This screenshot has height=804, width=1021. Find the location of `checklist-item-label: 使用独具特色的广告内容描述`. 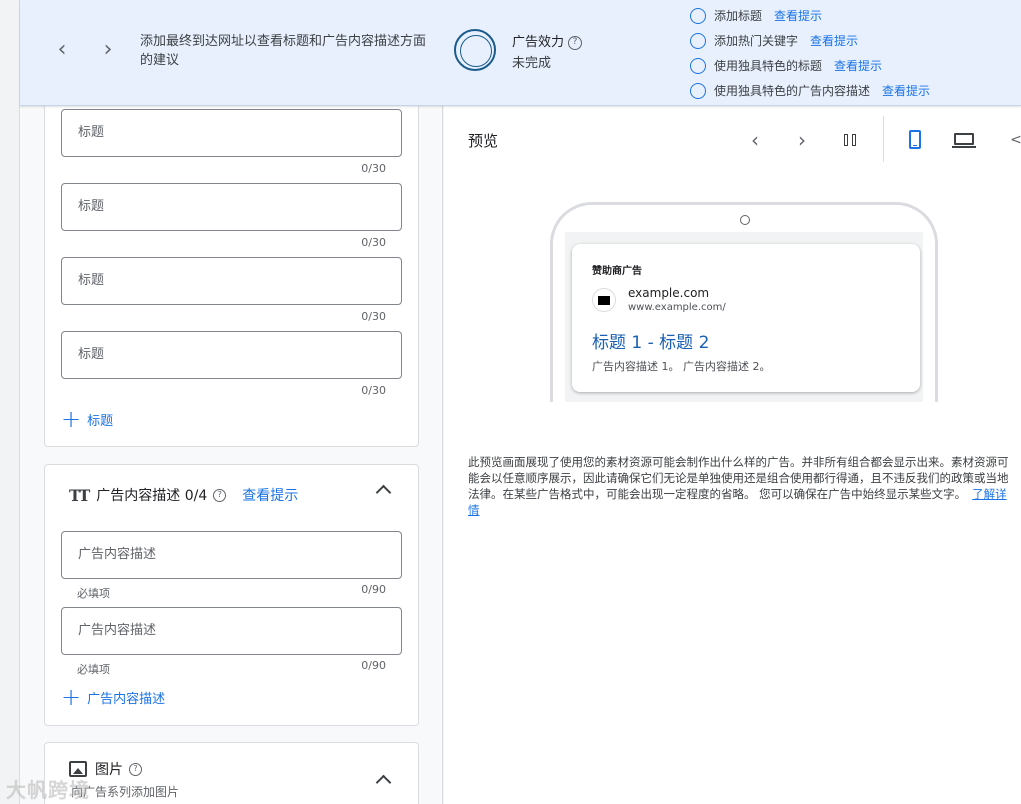

checklist-item-label: 使用独具特色的广告内容描述 is located at coordinates (792, 91).